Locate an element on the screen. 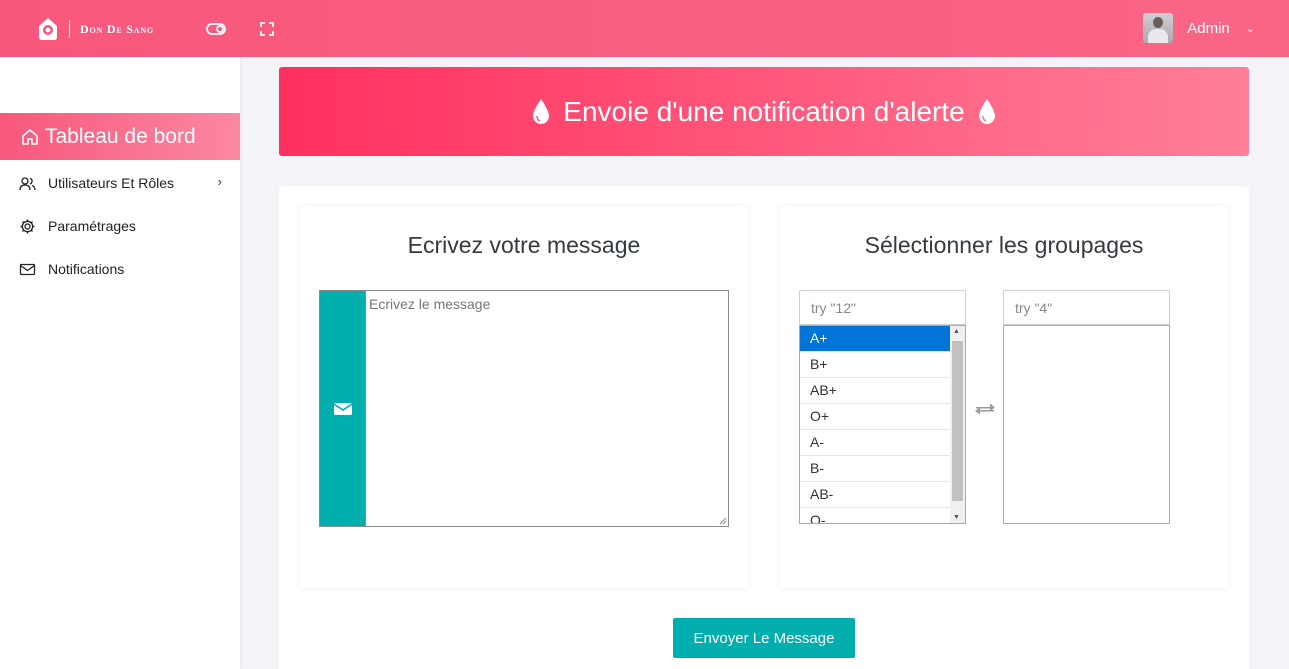 The height and width of the screenshot is (669, 1289). logo-separator is located at coordinates (69, 29).